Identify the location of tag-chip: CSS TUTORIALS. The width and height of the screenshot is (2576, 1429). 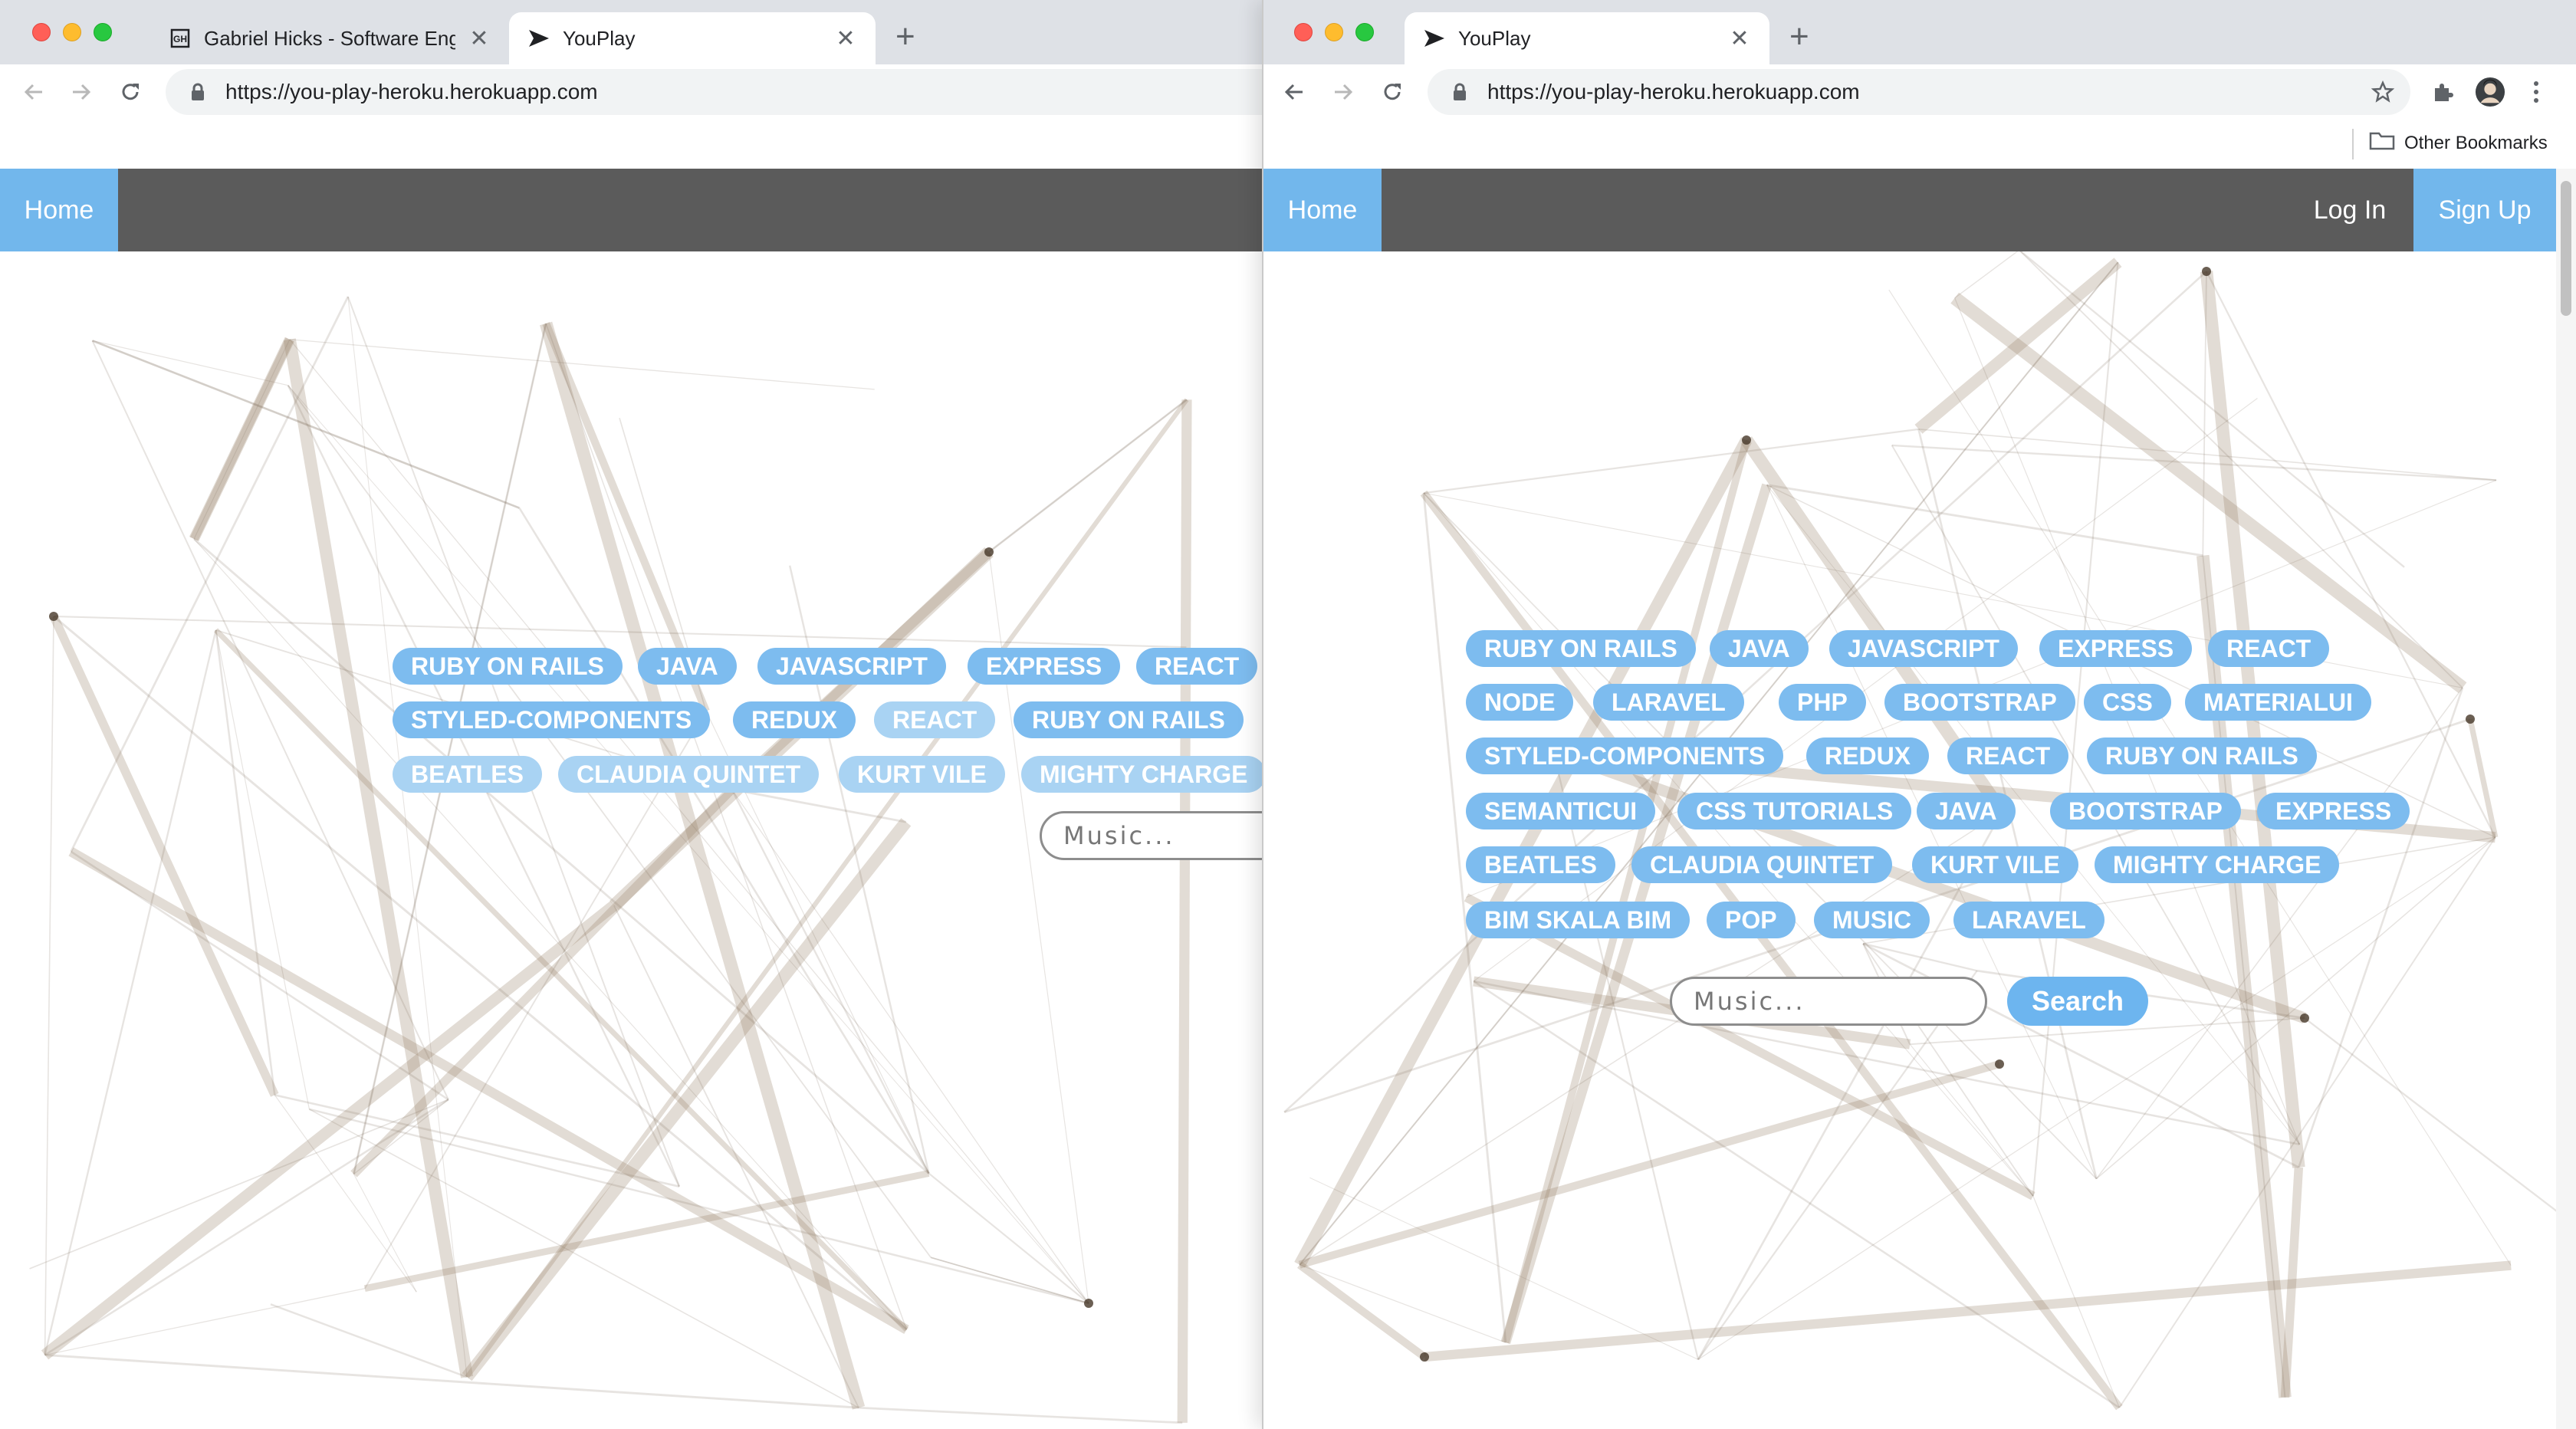
(1795, 811).